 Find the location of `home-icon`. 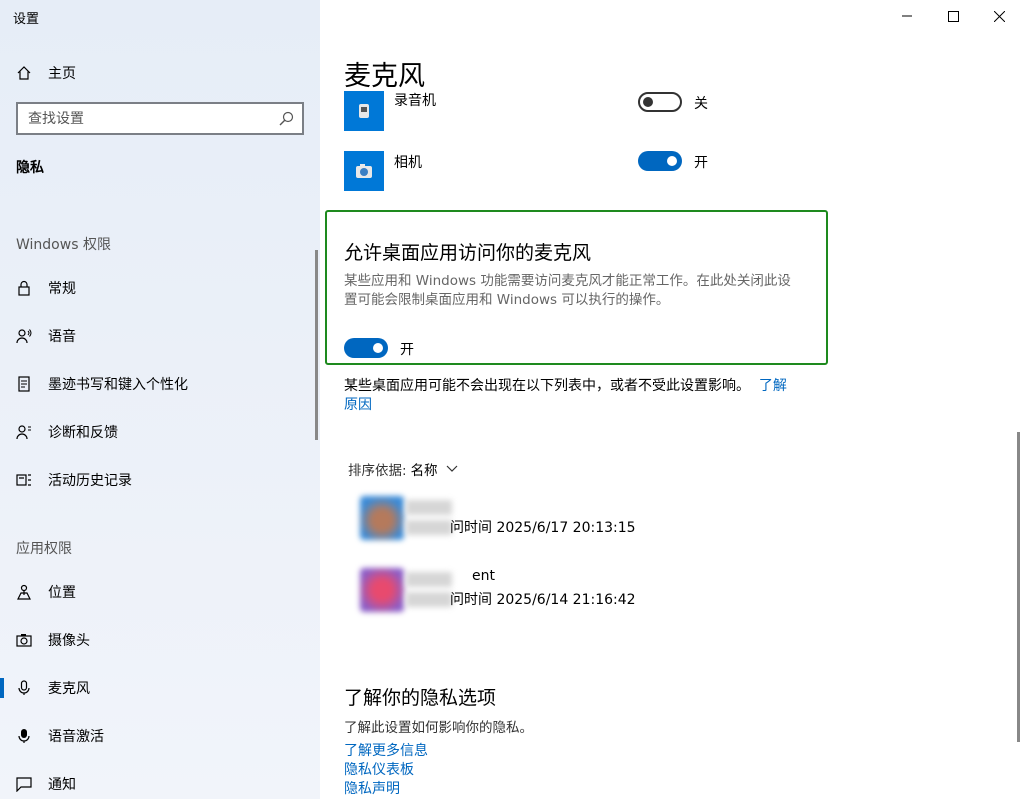

home-icon is located at coordinates (24, 73).